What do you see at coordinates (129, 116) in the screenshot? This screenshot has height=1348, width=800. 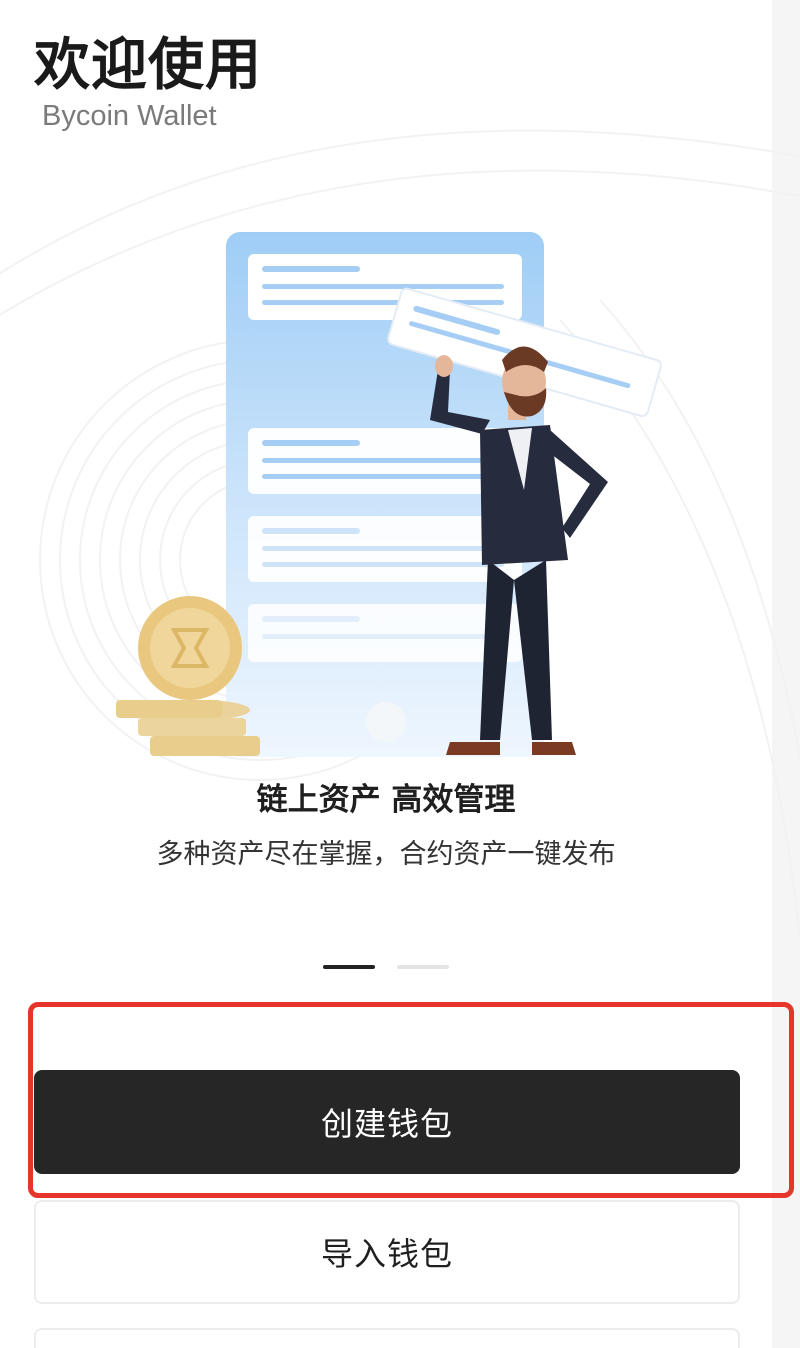 I see `app-name-subtitle: Bycoin Wallet` at bounding box center [129, 116].